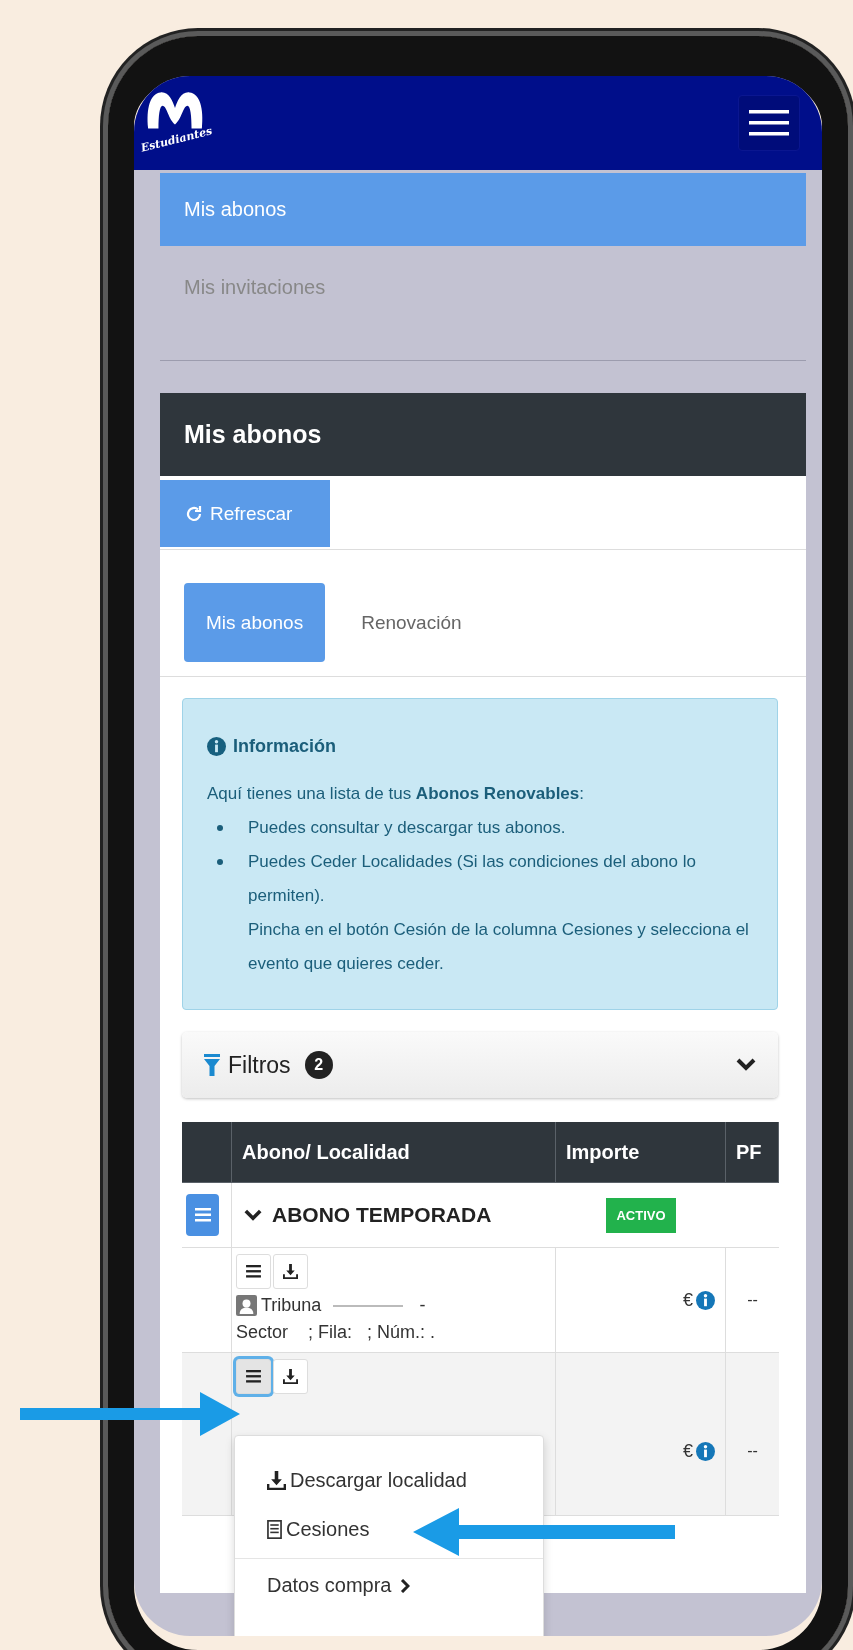  I want to click on group-title: ABONO TEMPORADA, so click(382, 1215).